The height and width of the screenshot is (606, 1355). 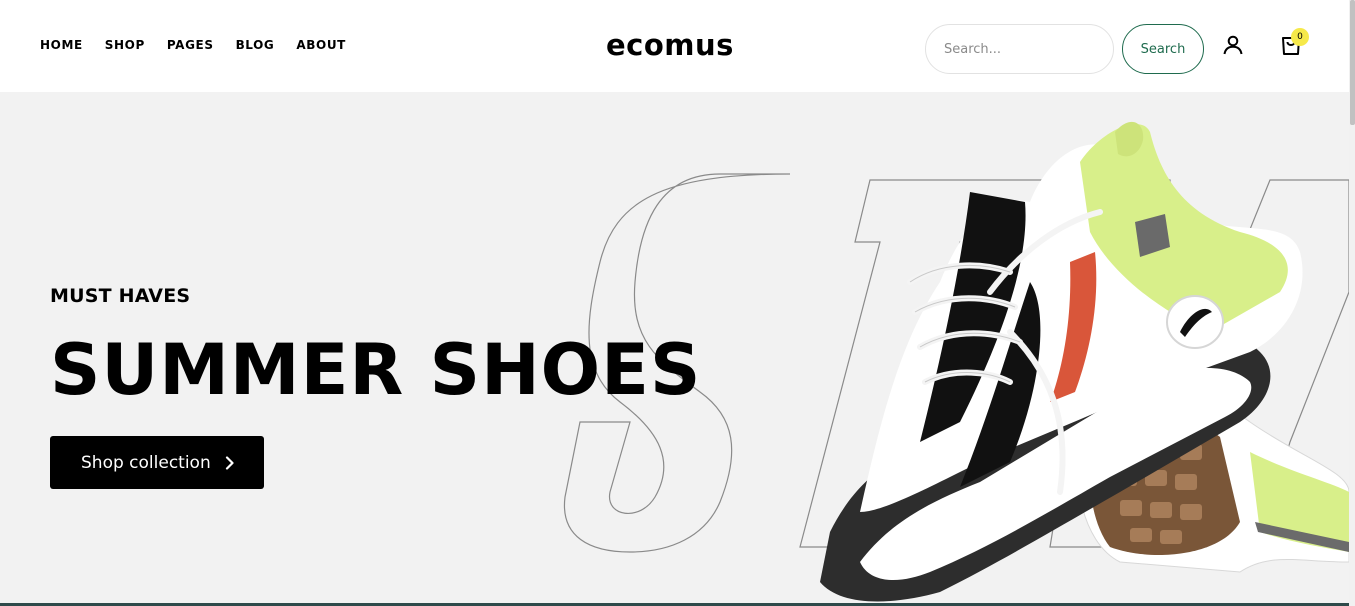 I want to click on chevron-right-icon, so click(x=229, y=462).